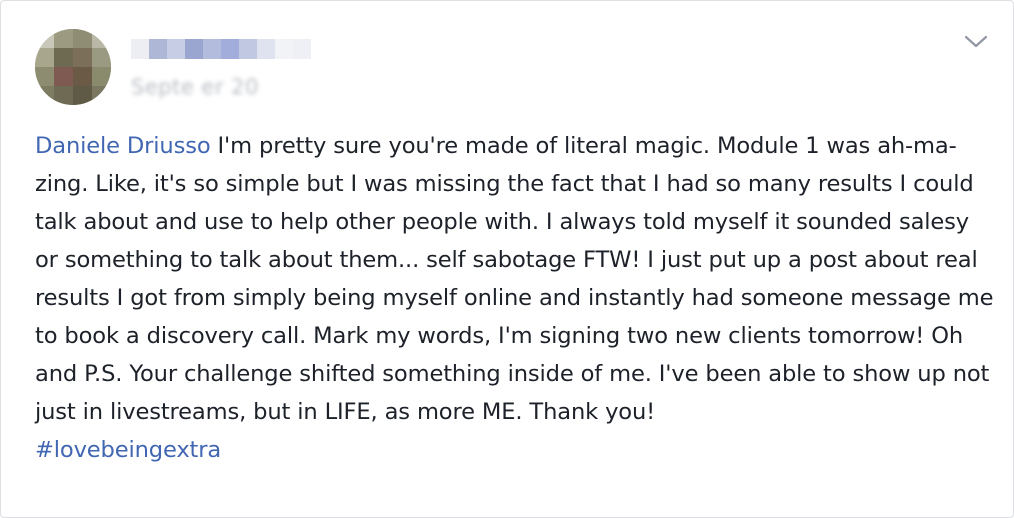  Describe the element at coordinates (128, 450) in the screenshot. I see `hashtag-link: #lovebeingextra` at that location.